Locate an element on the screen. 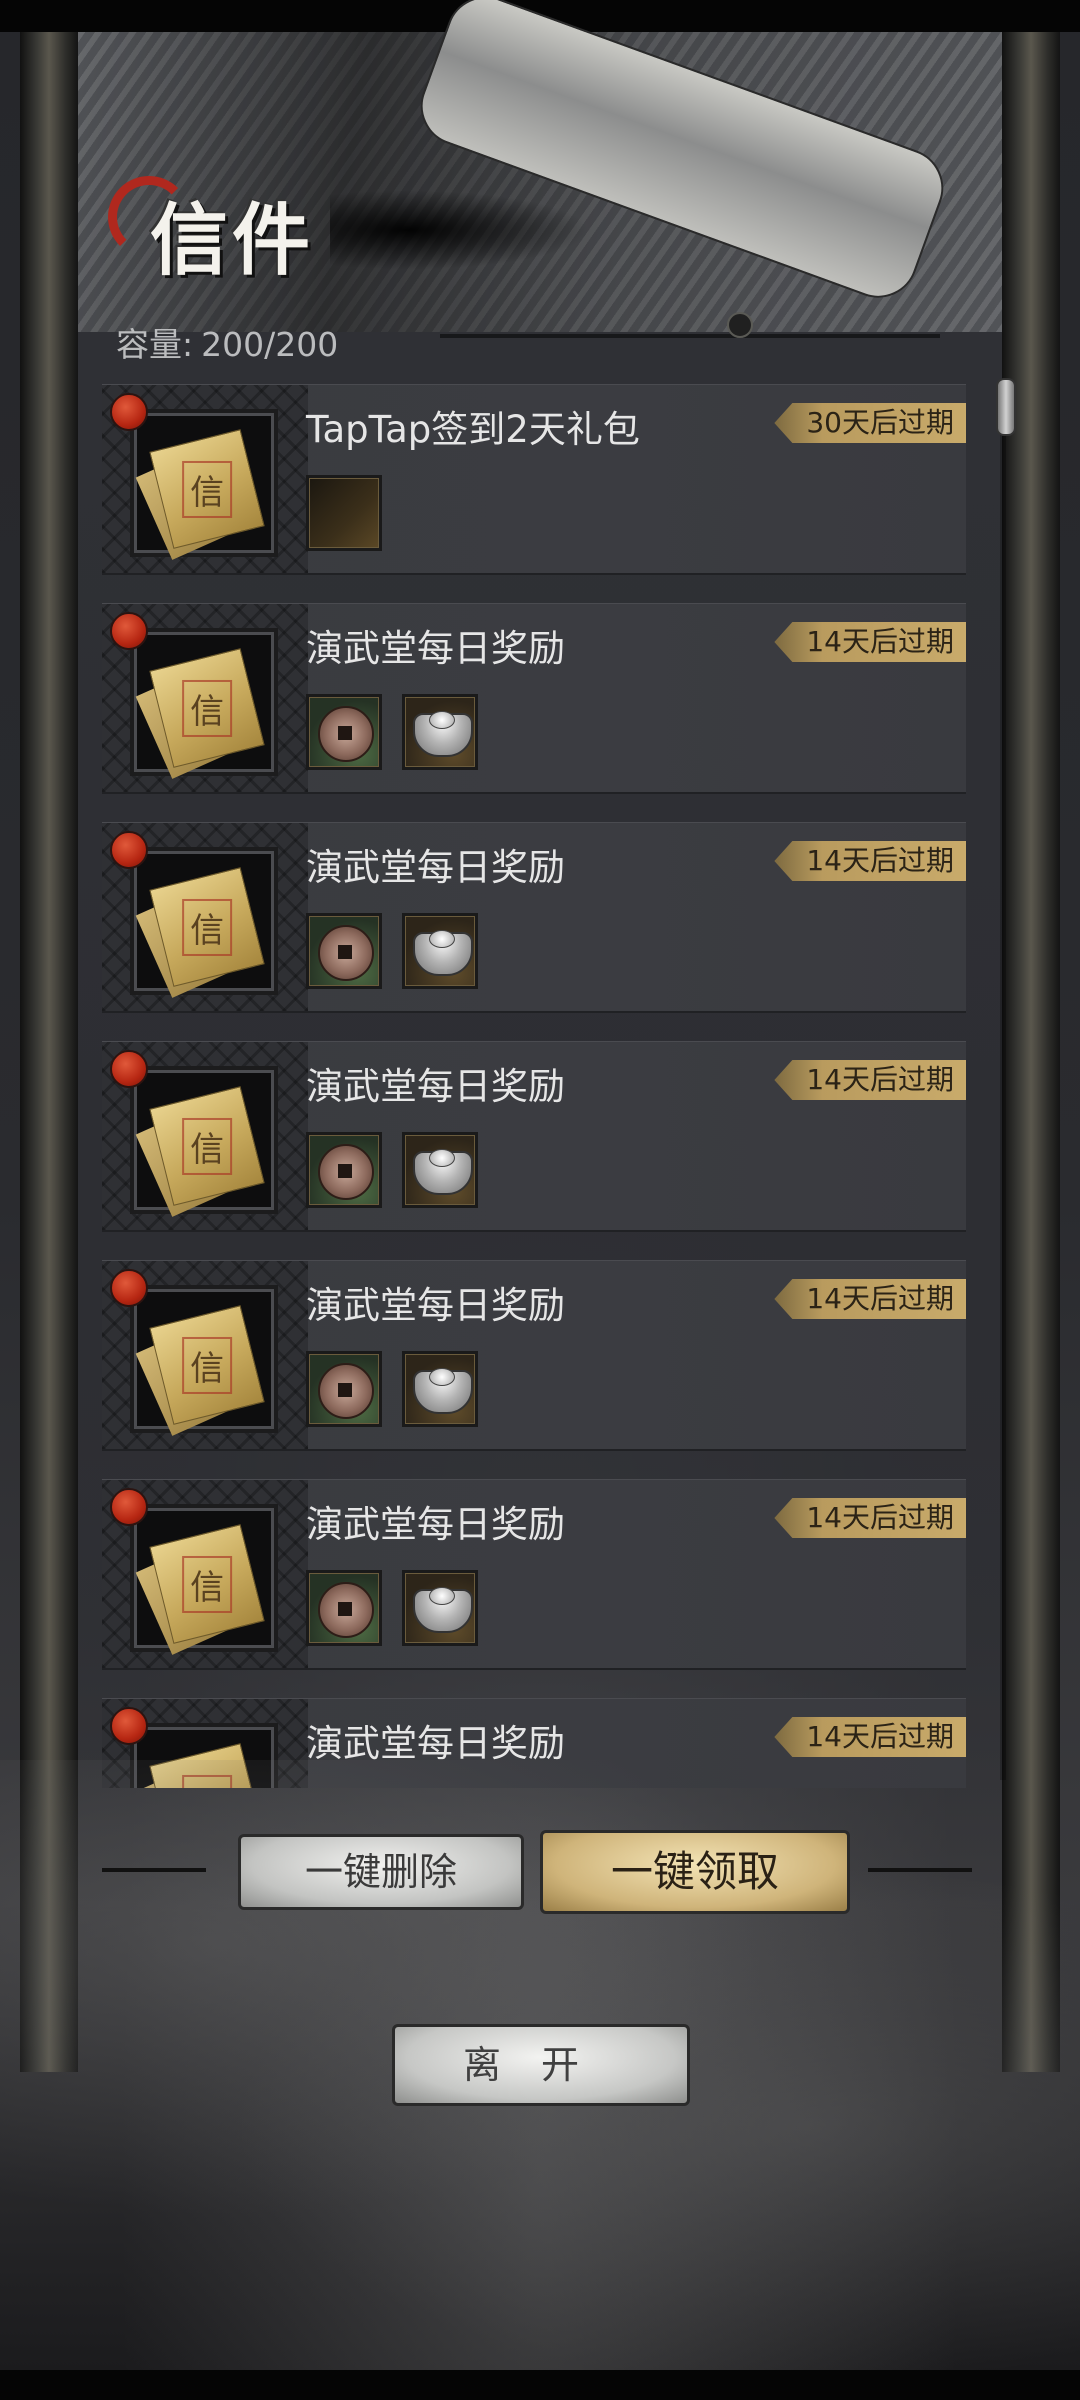 This screenshot has height=2400, width=1080. capacity-value: 200/200 is located at coordinates (270, 344).